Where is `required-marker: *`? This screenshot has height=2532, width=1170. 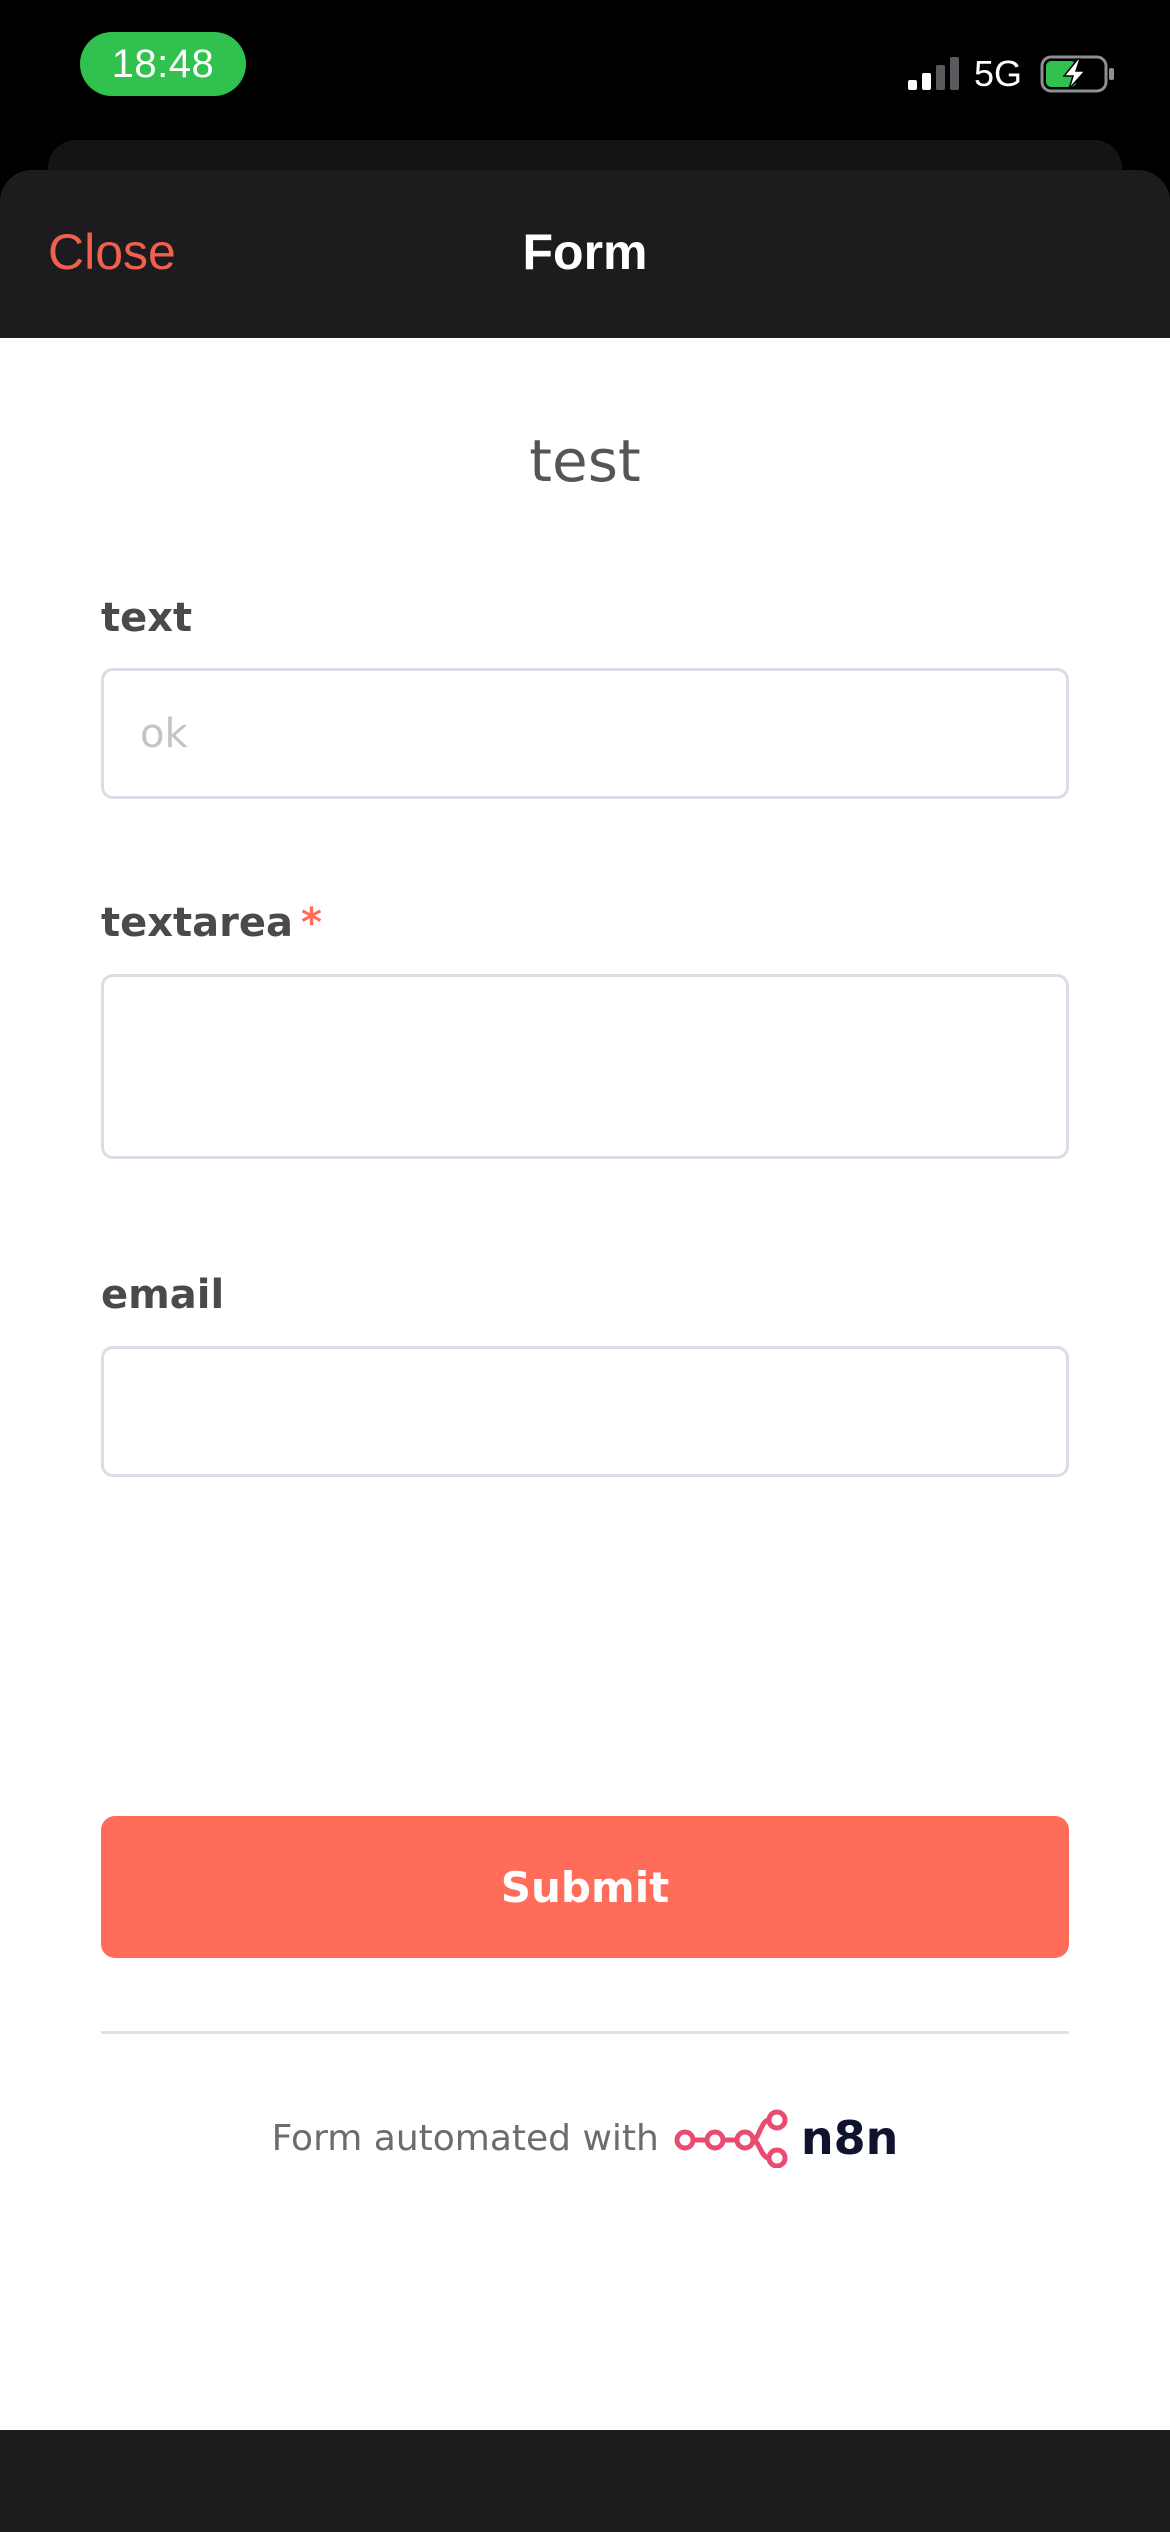 required-marker: * is located at coordinates (311, 923).